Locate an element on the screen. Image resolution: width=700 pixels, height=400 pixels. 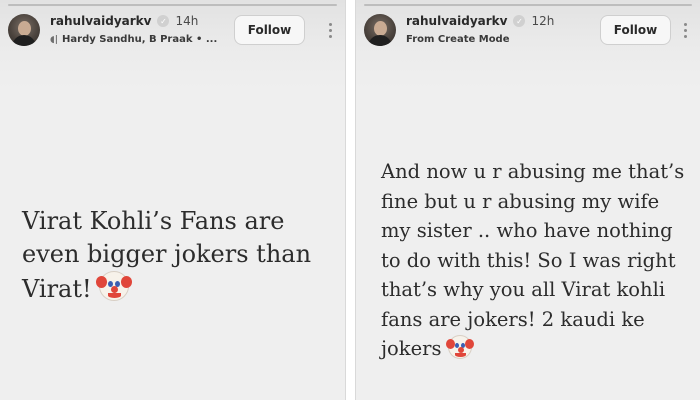
post-time: 12h is located at coordinates (543, 21).